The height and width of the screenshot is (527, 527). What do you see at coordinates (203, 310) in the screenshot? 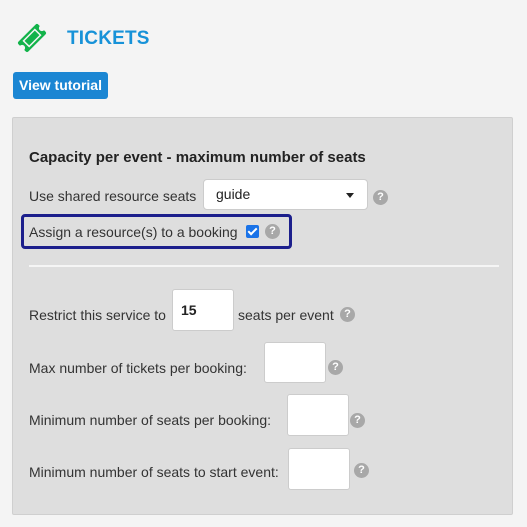
I see `seats-per-event-input` at bounding box center [203, 310].